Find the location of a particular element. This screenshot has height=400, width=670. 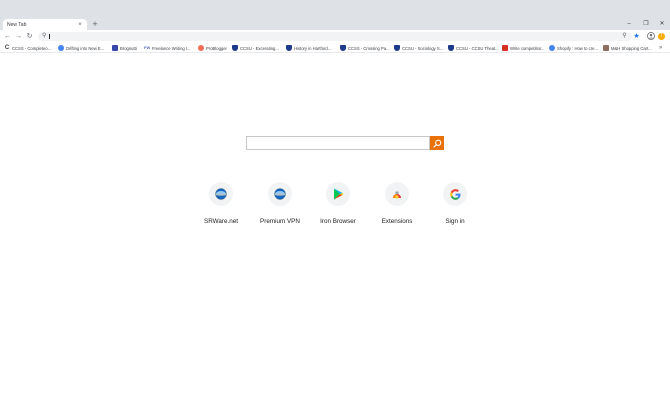

minimize-button: – is located at coordinates (629, 24).